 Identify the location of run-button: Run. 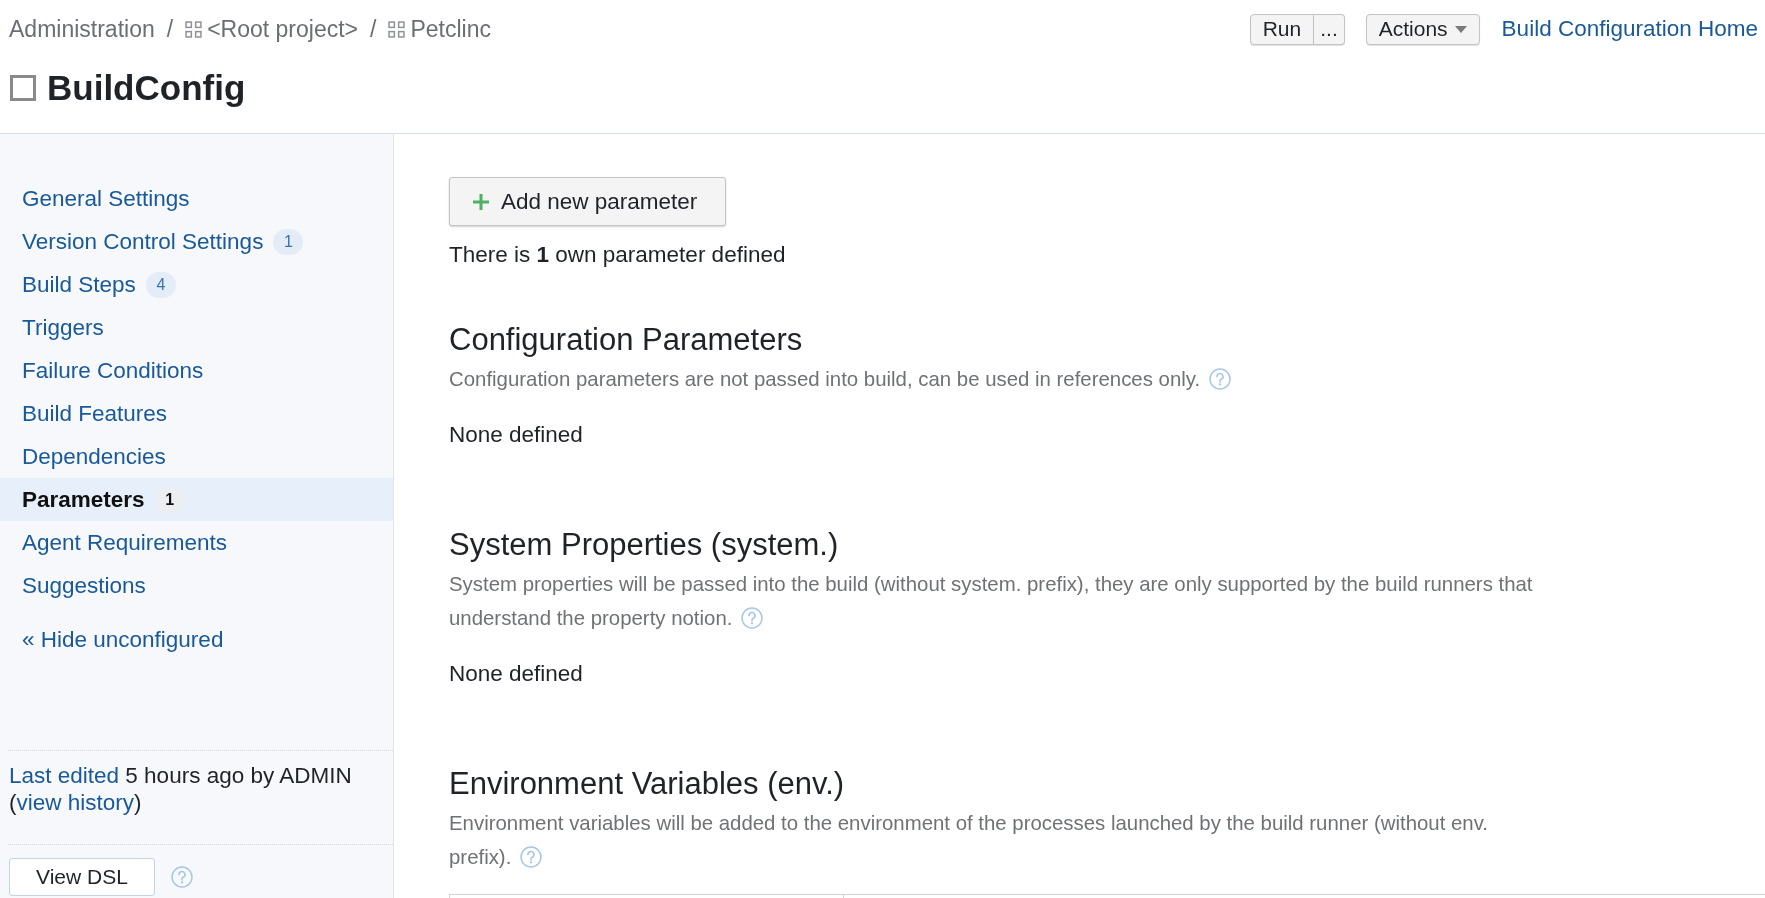
(1282, 29).